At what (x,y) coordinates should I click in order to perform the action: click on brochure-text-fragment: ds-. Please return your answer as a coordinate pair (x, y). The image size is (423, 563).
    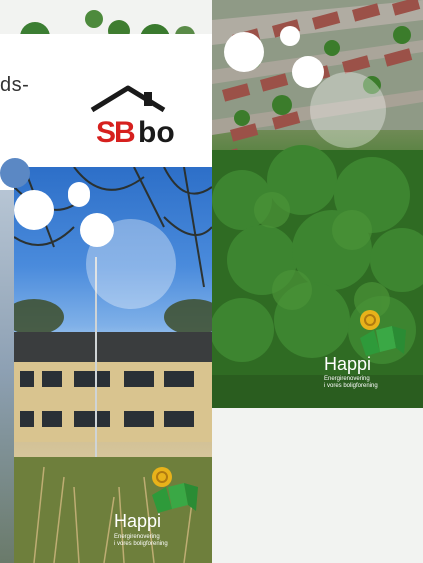
    Looking at the image, I should click on (15, 85).